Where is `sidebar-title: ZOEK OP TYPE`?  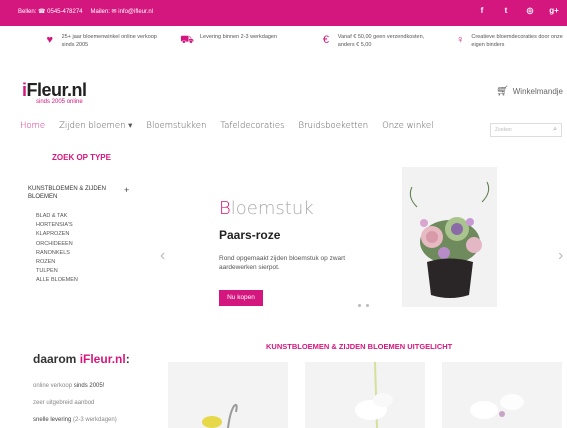
sidebar-title: ZOEK OP TYPE is located at coordinates (81, 157).